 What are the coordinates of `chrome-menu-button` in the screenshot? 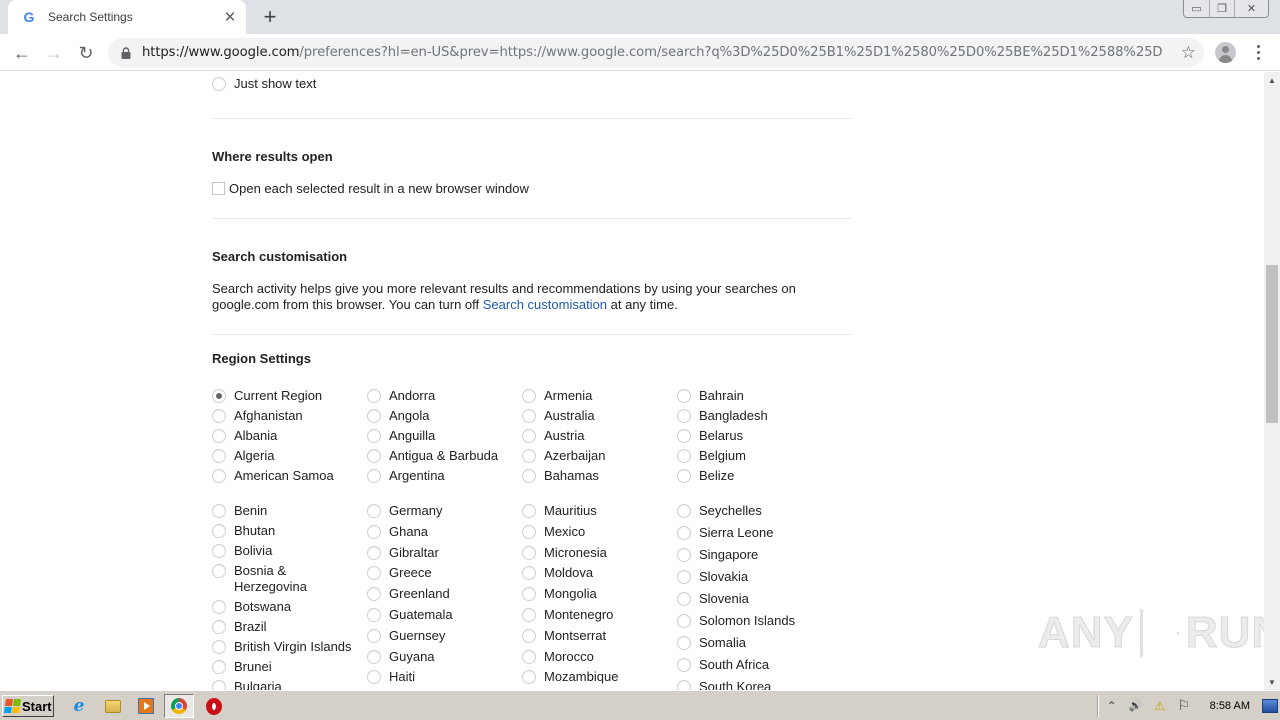 It's located at (1258, 52).